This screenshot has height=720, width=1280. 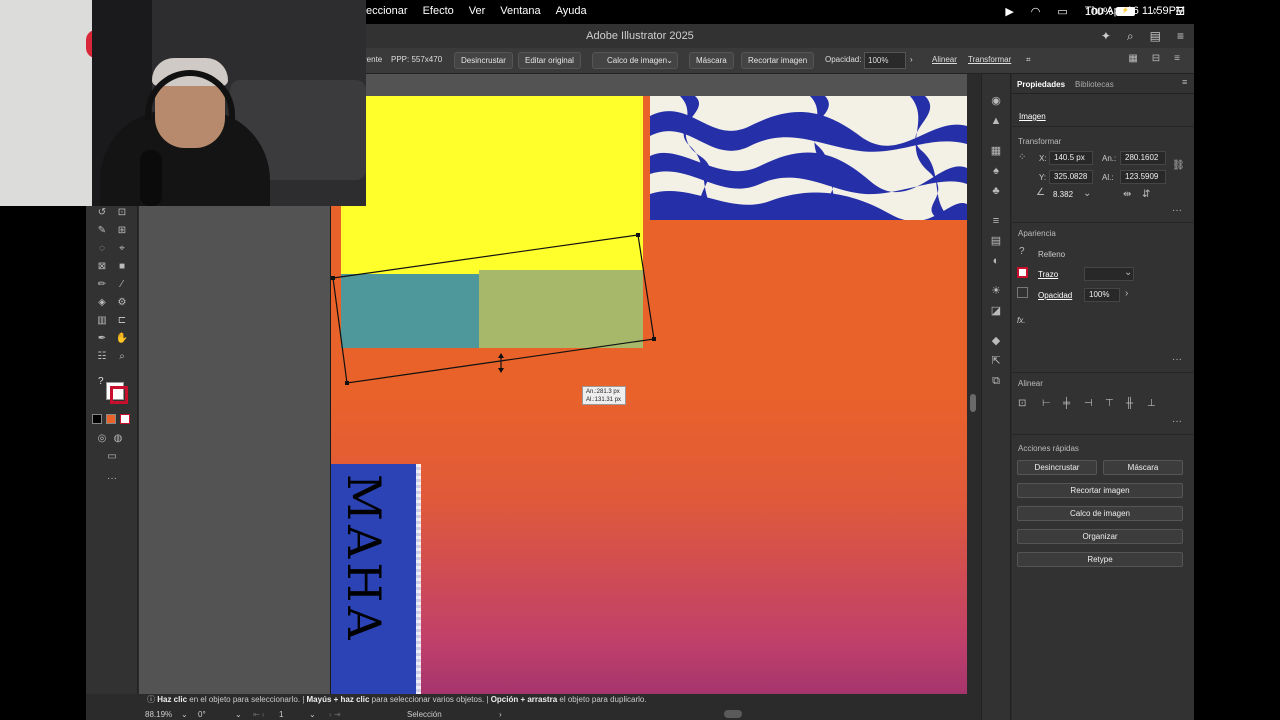 I want to click on crop-image-button: Recortar imagen, so click(x=778, y=60).